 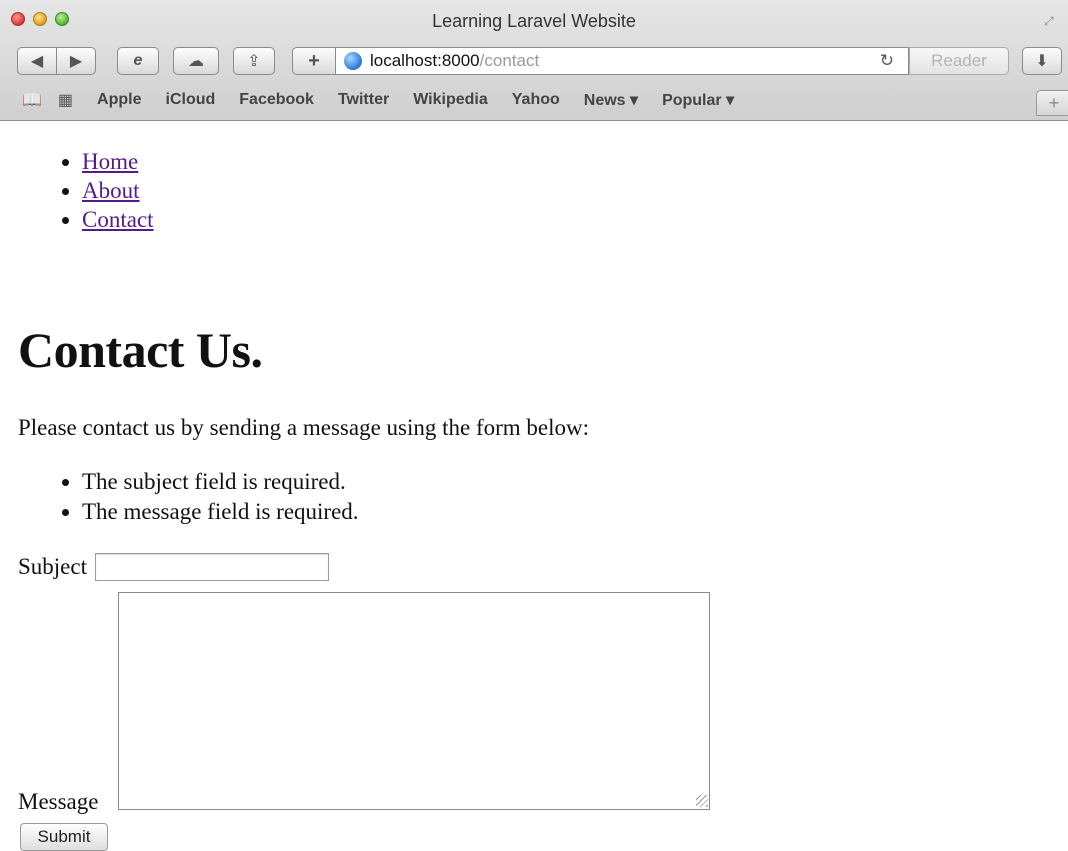 What do you see at coordinates (220, 512) in the screenshot?
I see `error-message: The message field is required.` at bounding box center [220, 512].